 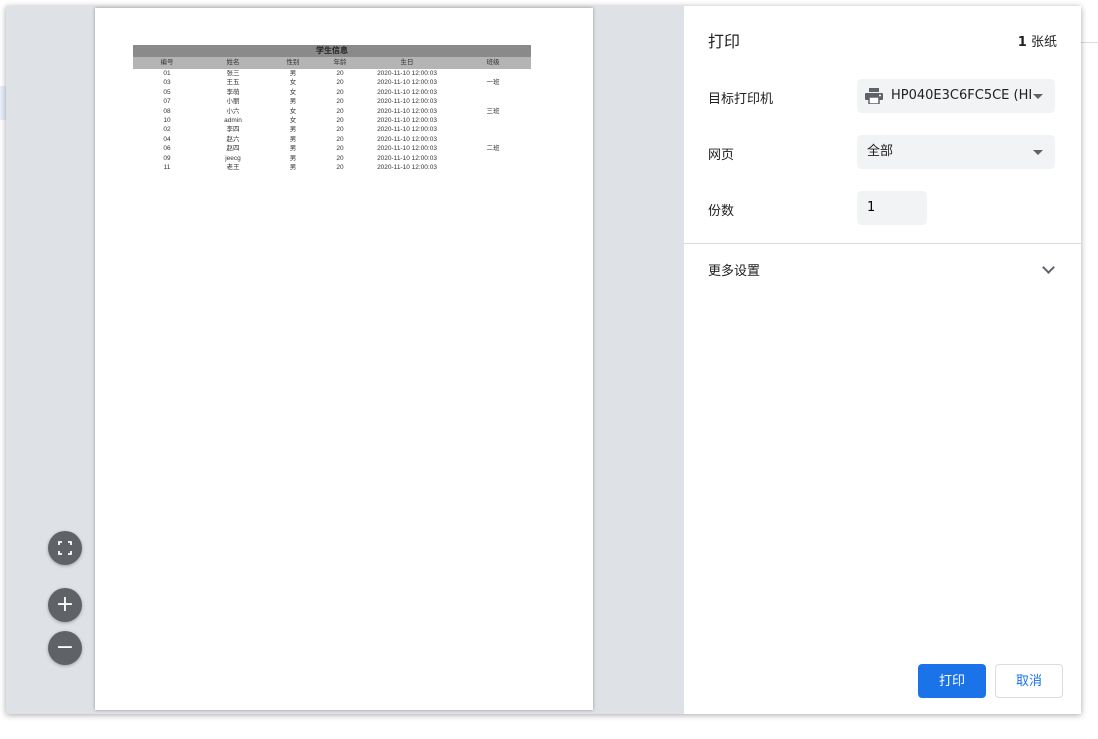 I want to click on report-cell: 小丽, so click(x=233, y=102).